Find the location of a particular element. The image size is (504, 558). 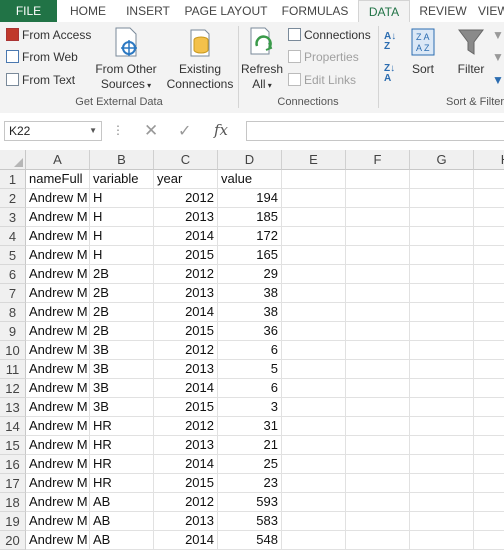

cell-c1: year is located at coordinates (186, 179).